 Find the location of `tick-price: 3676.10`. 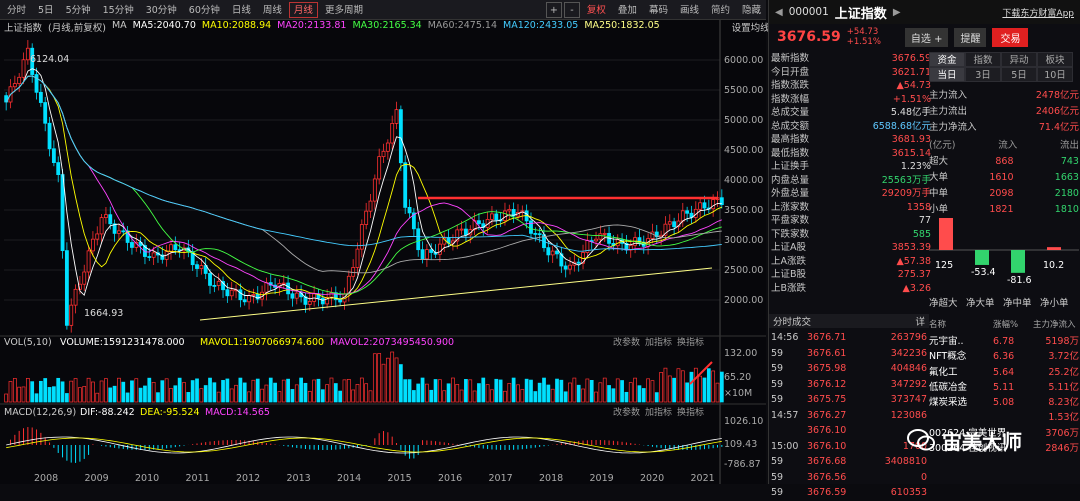

tick-price: 3676.10 is located at coordinates (827, 430).